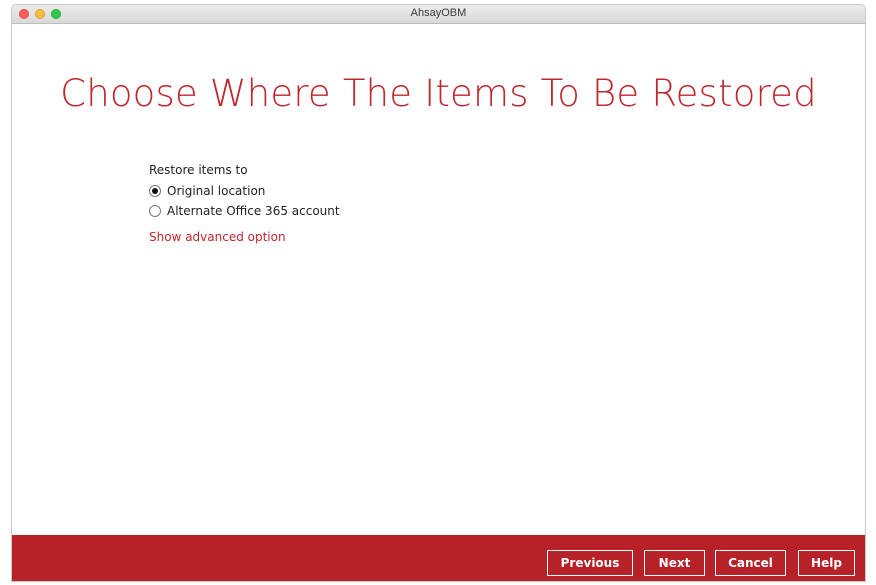 This screenshot has height=585, width=876. What do you see at coordinates (438, 558) in the screenshot?
I see `footer-bar: Previous Next Cancel Help` at bounding box center [438, 558].